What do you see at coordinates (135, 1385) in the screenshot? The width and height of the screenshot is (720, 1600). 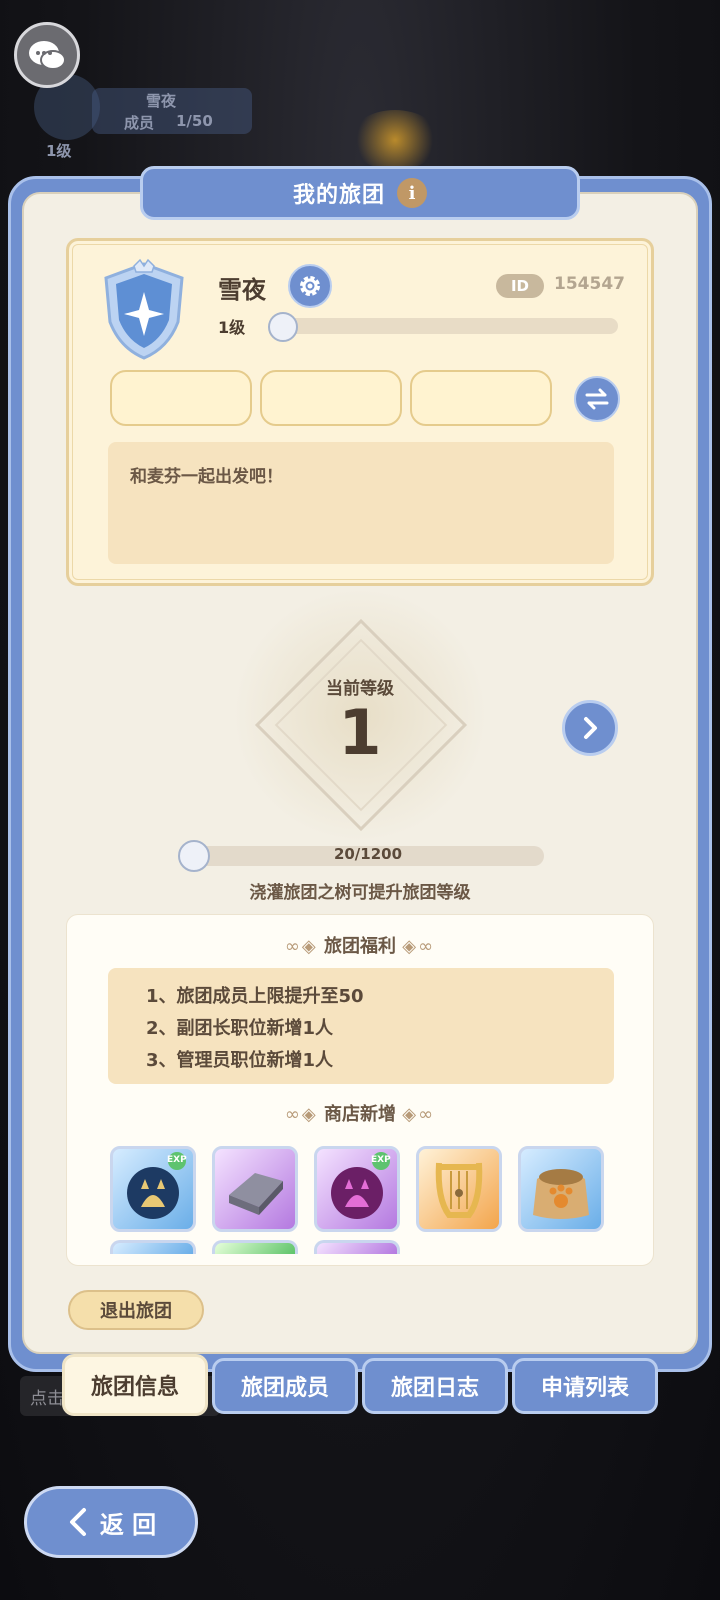 I see `tab-guild-info: 旅团信息` at bounding box center [135, 1385].